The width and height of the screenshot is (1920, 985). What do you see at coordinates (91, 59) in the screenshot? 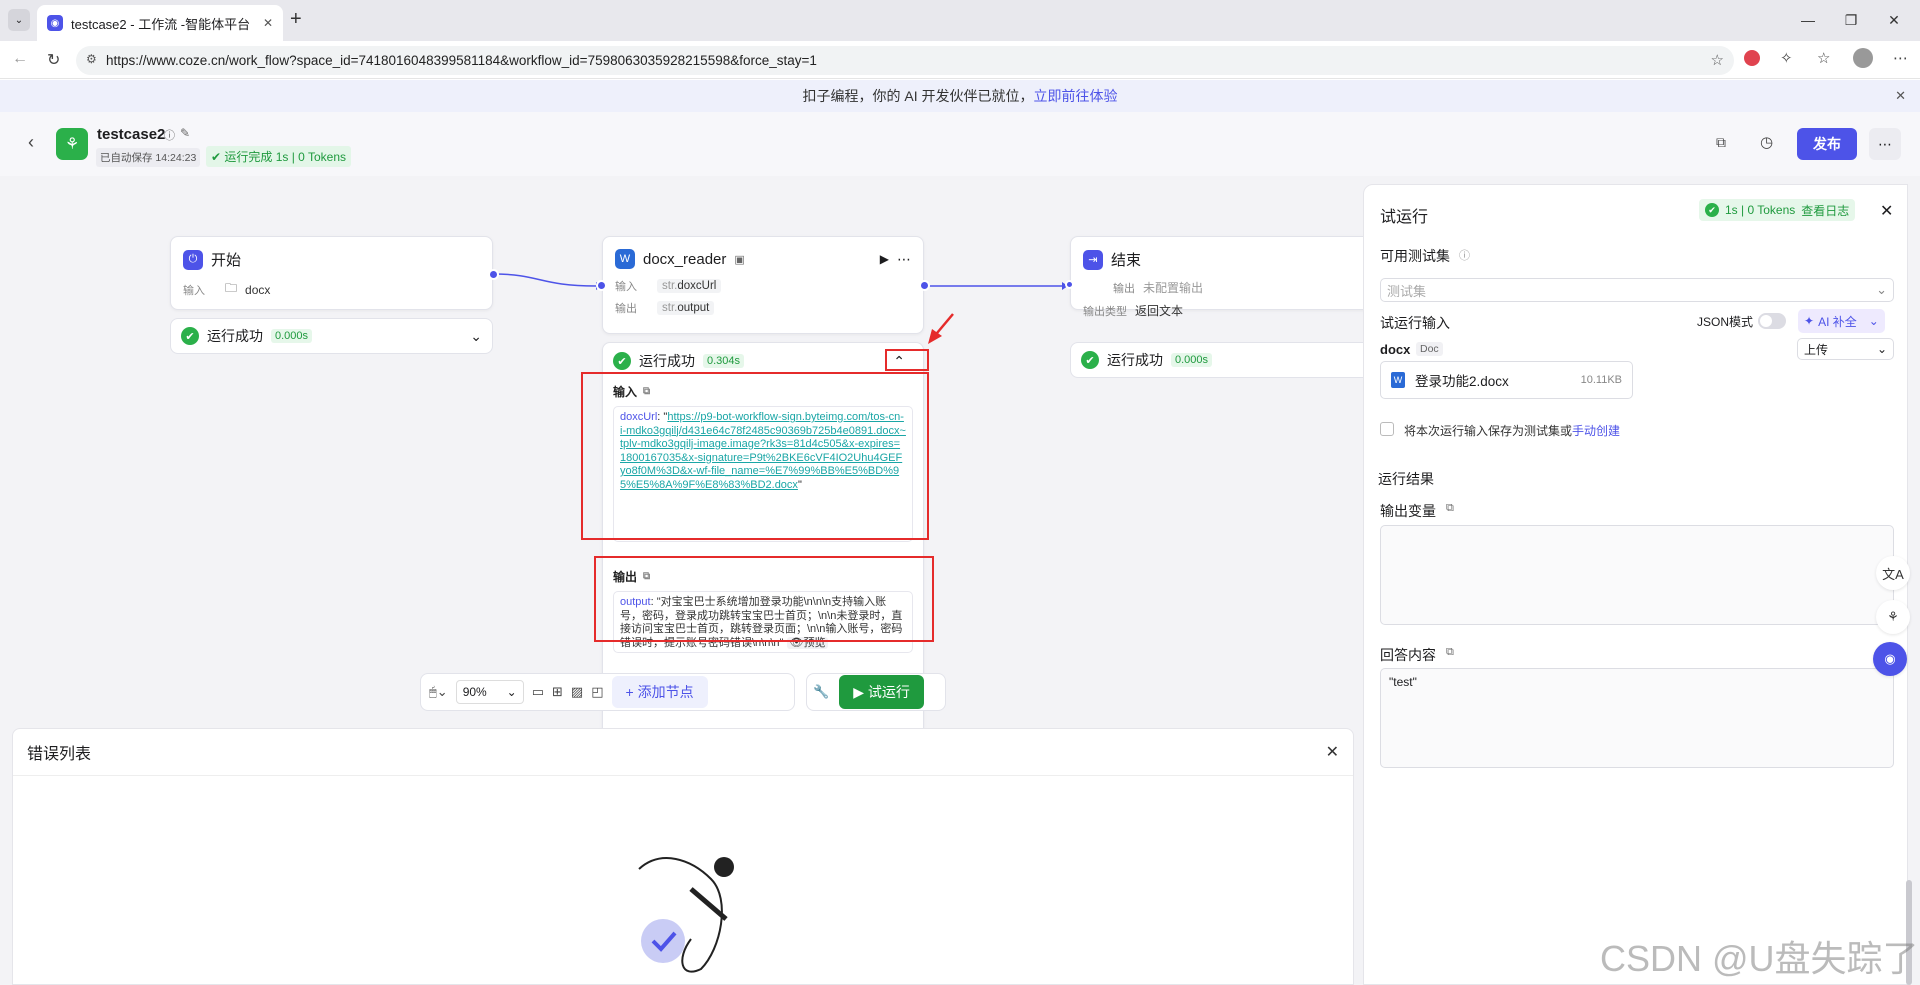
I see `site-info-icon: ⚙` at bounding box center [91, 59].